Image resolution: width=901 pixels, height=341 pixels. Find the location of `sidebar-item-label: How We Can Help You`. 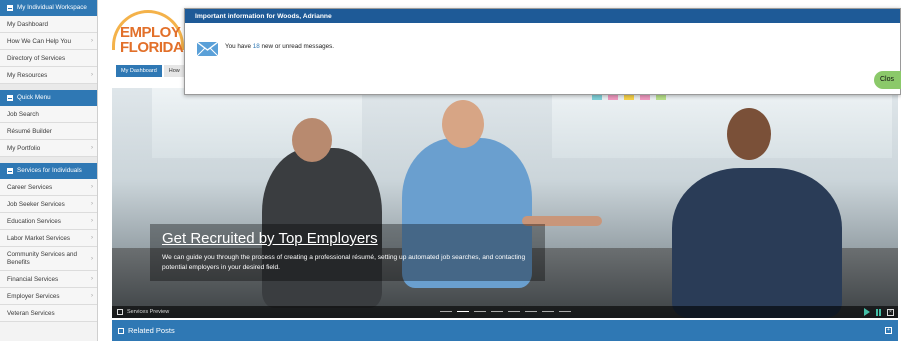

sidebar-item-label: How We Can Help You is located at coordinates (39, 41).